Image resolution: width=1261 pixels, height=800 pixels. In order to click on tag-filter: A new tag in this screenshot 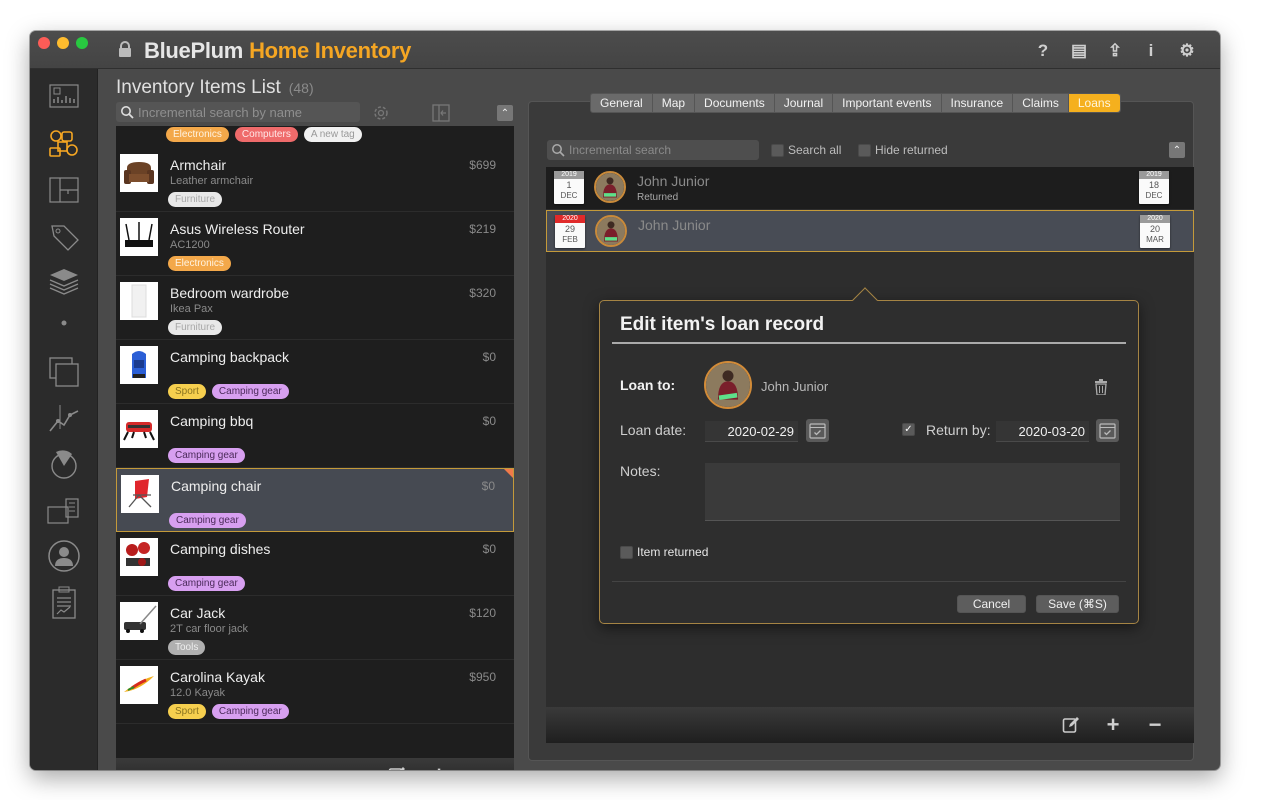, I will do `click(332, 134)`.